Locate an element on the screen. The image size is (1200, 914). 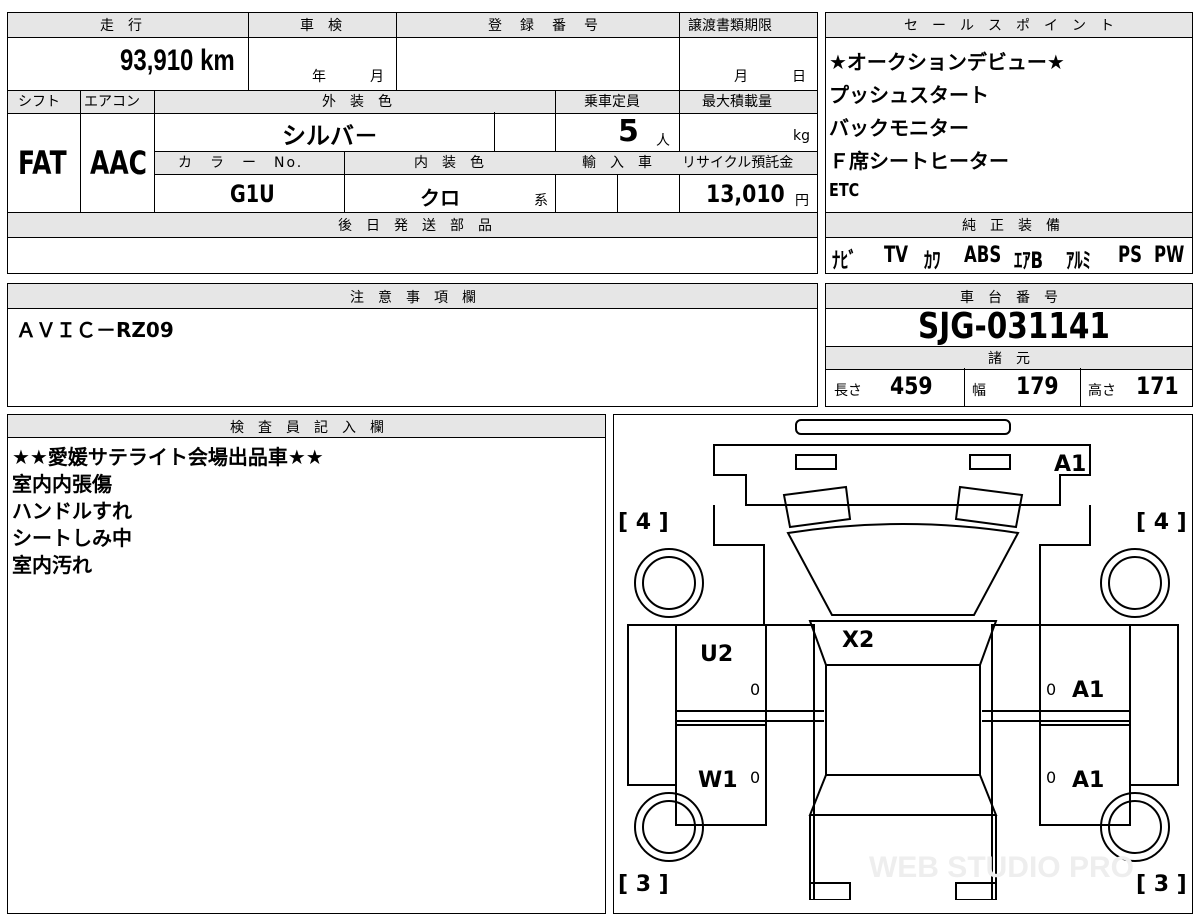
exterior-color-header: 外 装 色 is located at coordinates (357, 102).